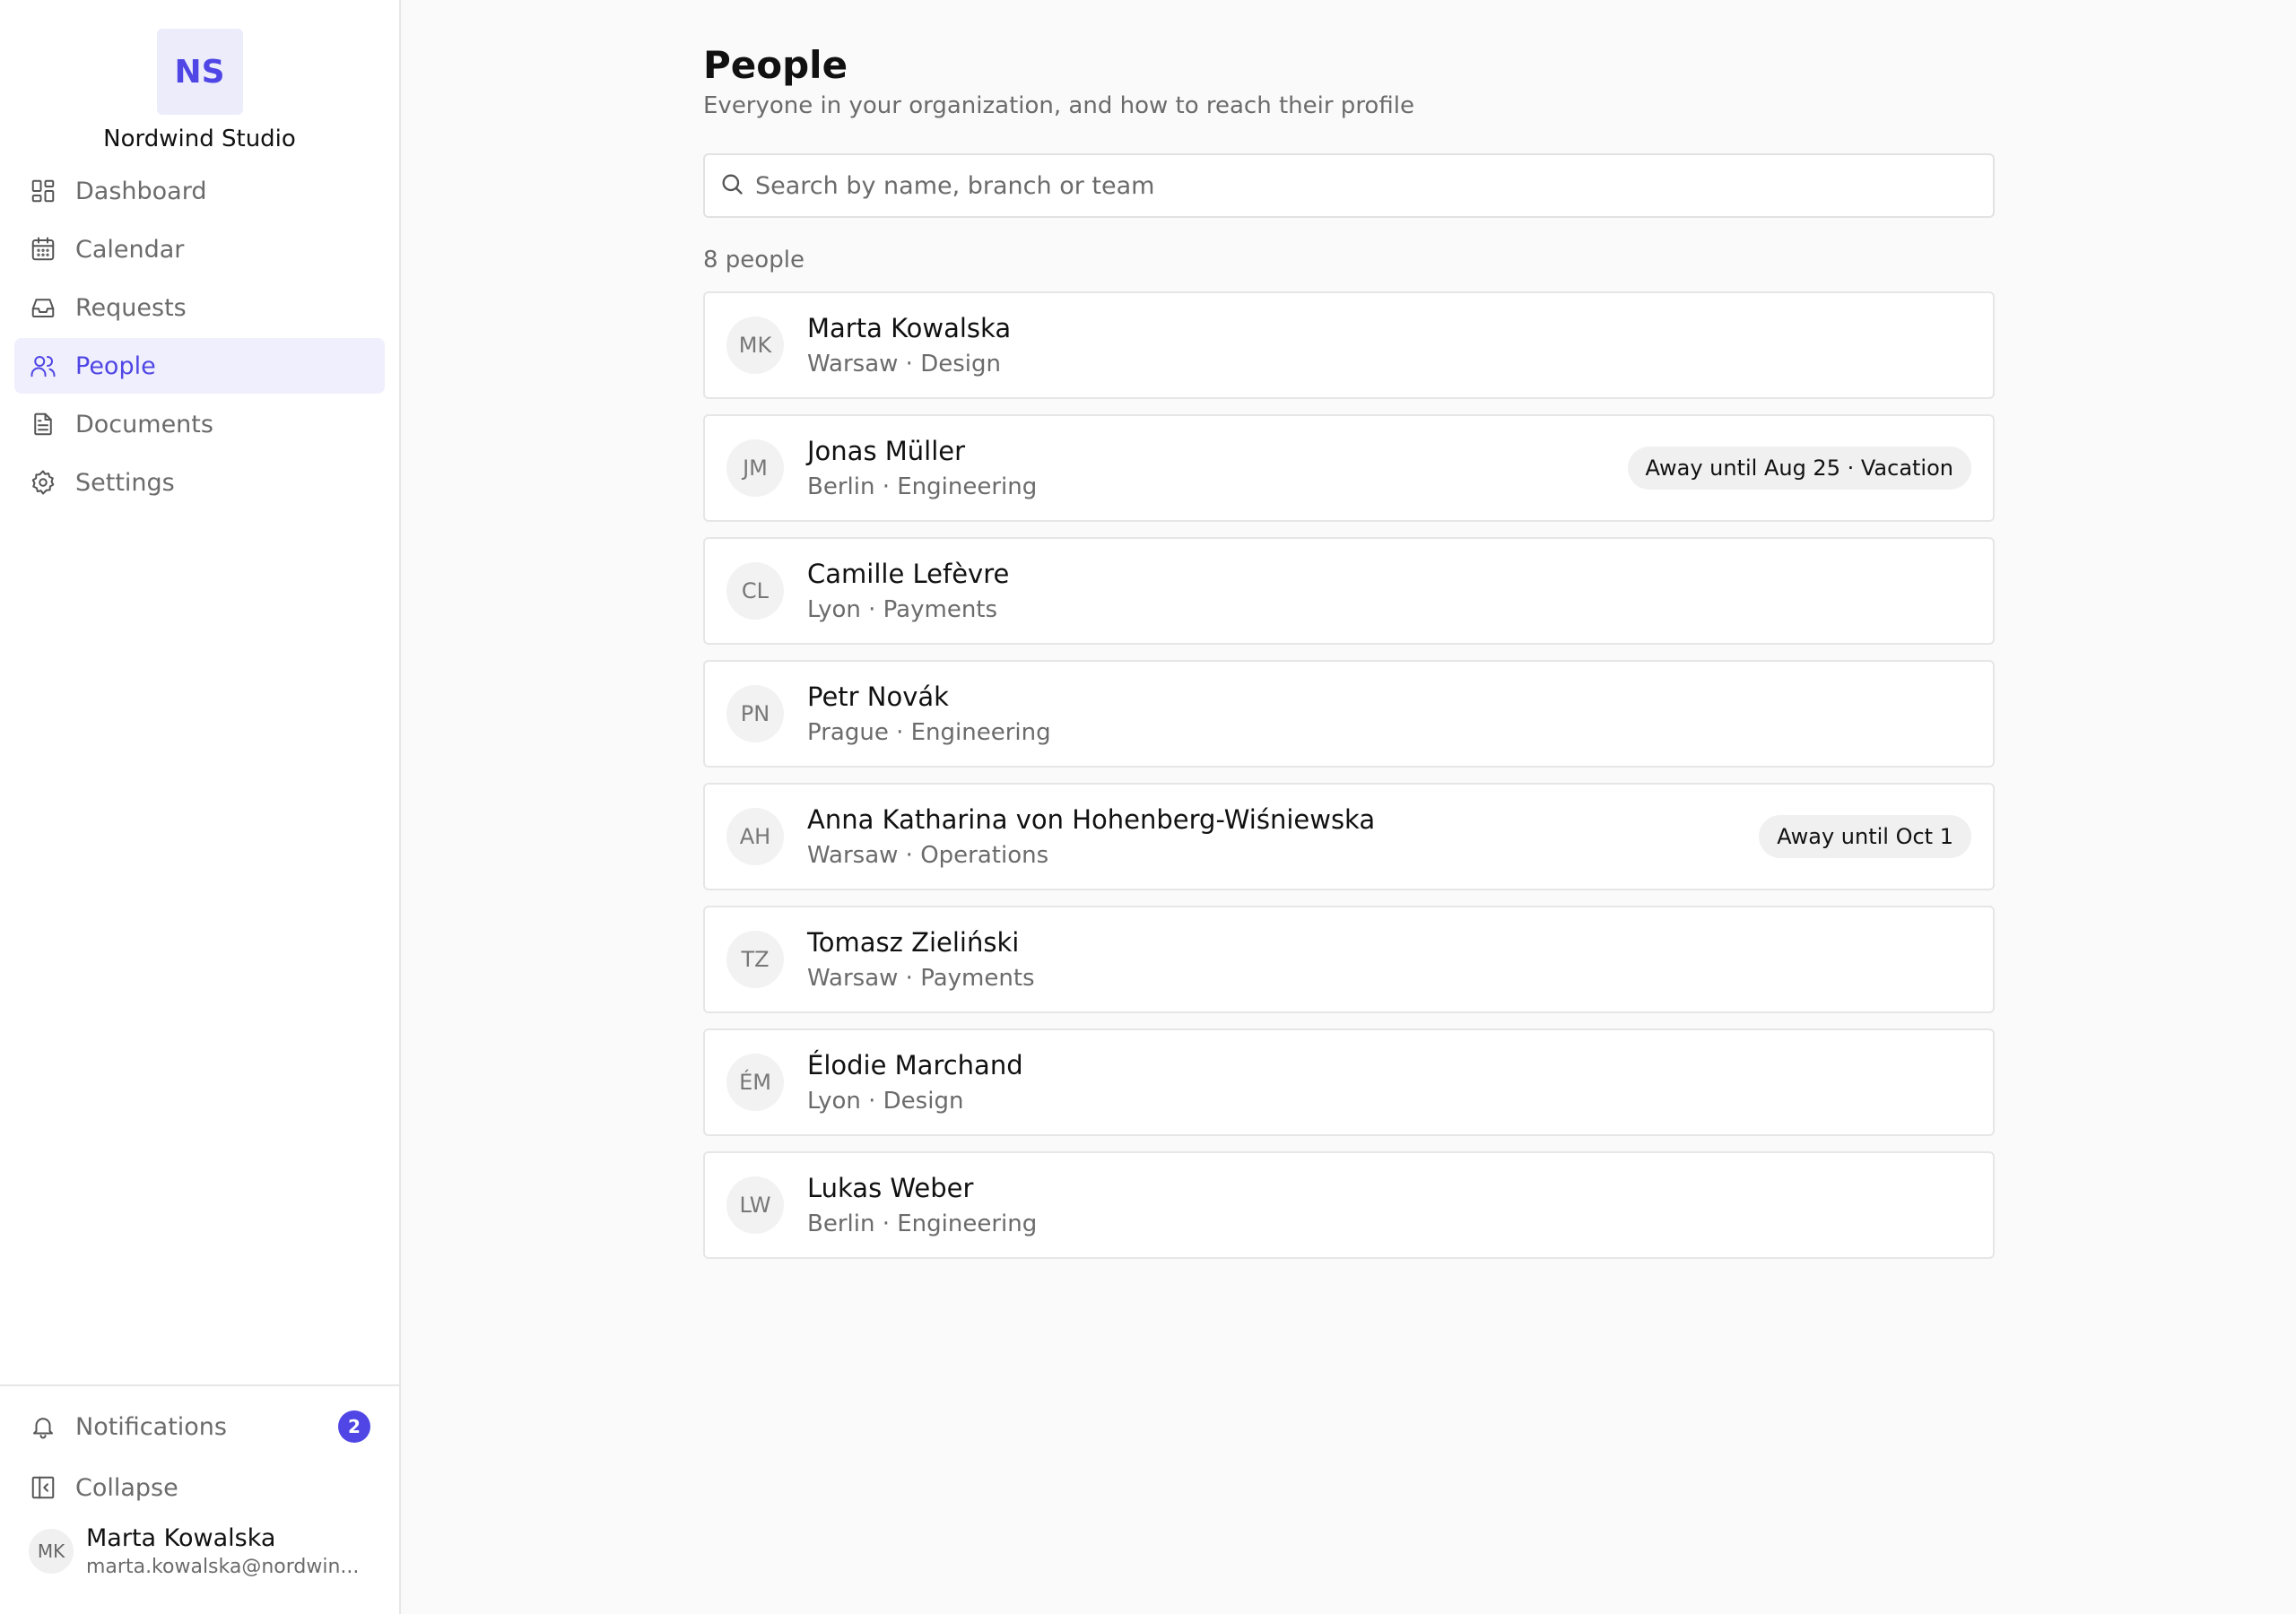  Describe the element at coordinates (199, 72) in the screenshot. I see `brand-logo: NS` at that location.